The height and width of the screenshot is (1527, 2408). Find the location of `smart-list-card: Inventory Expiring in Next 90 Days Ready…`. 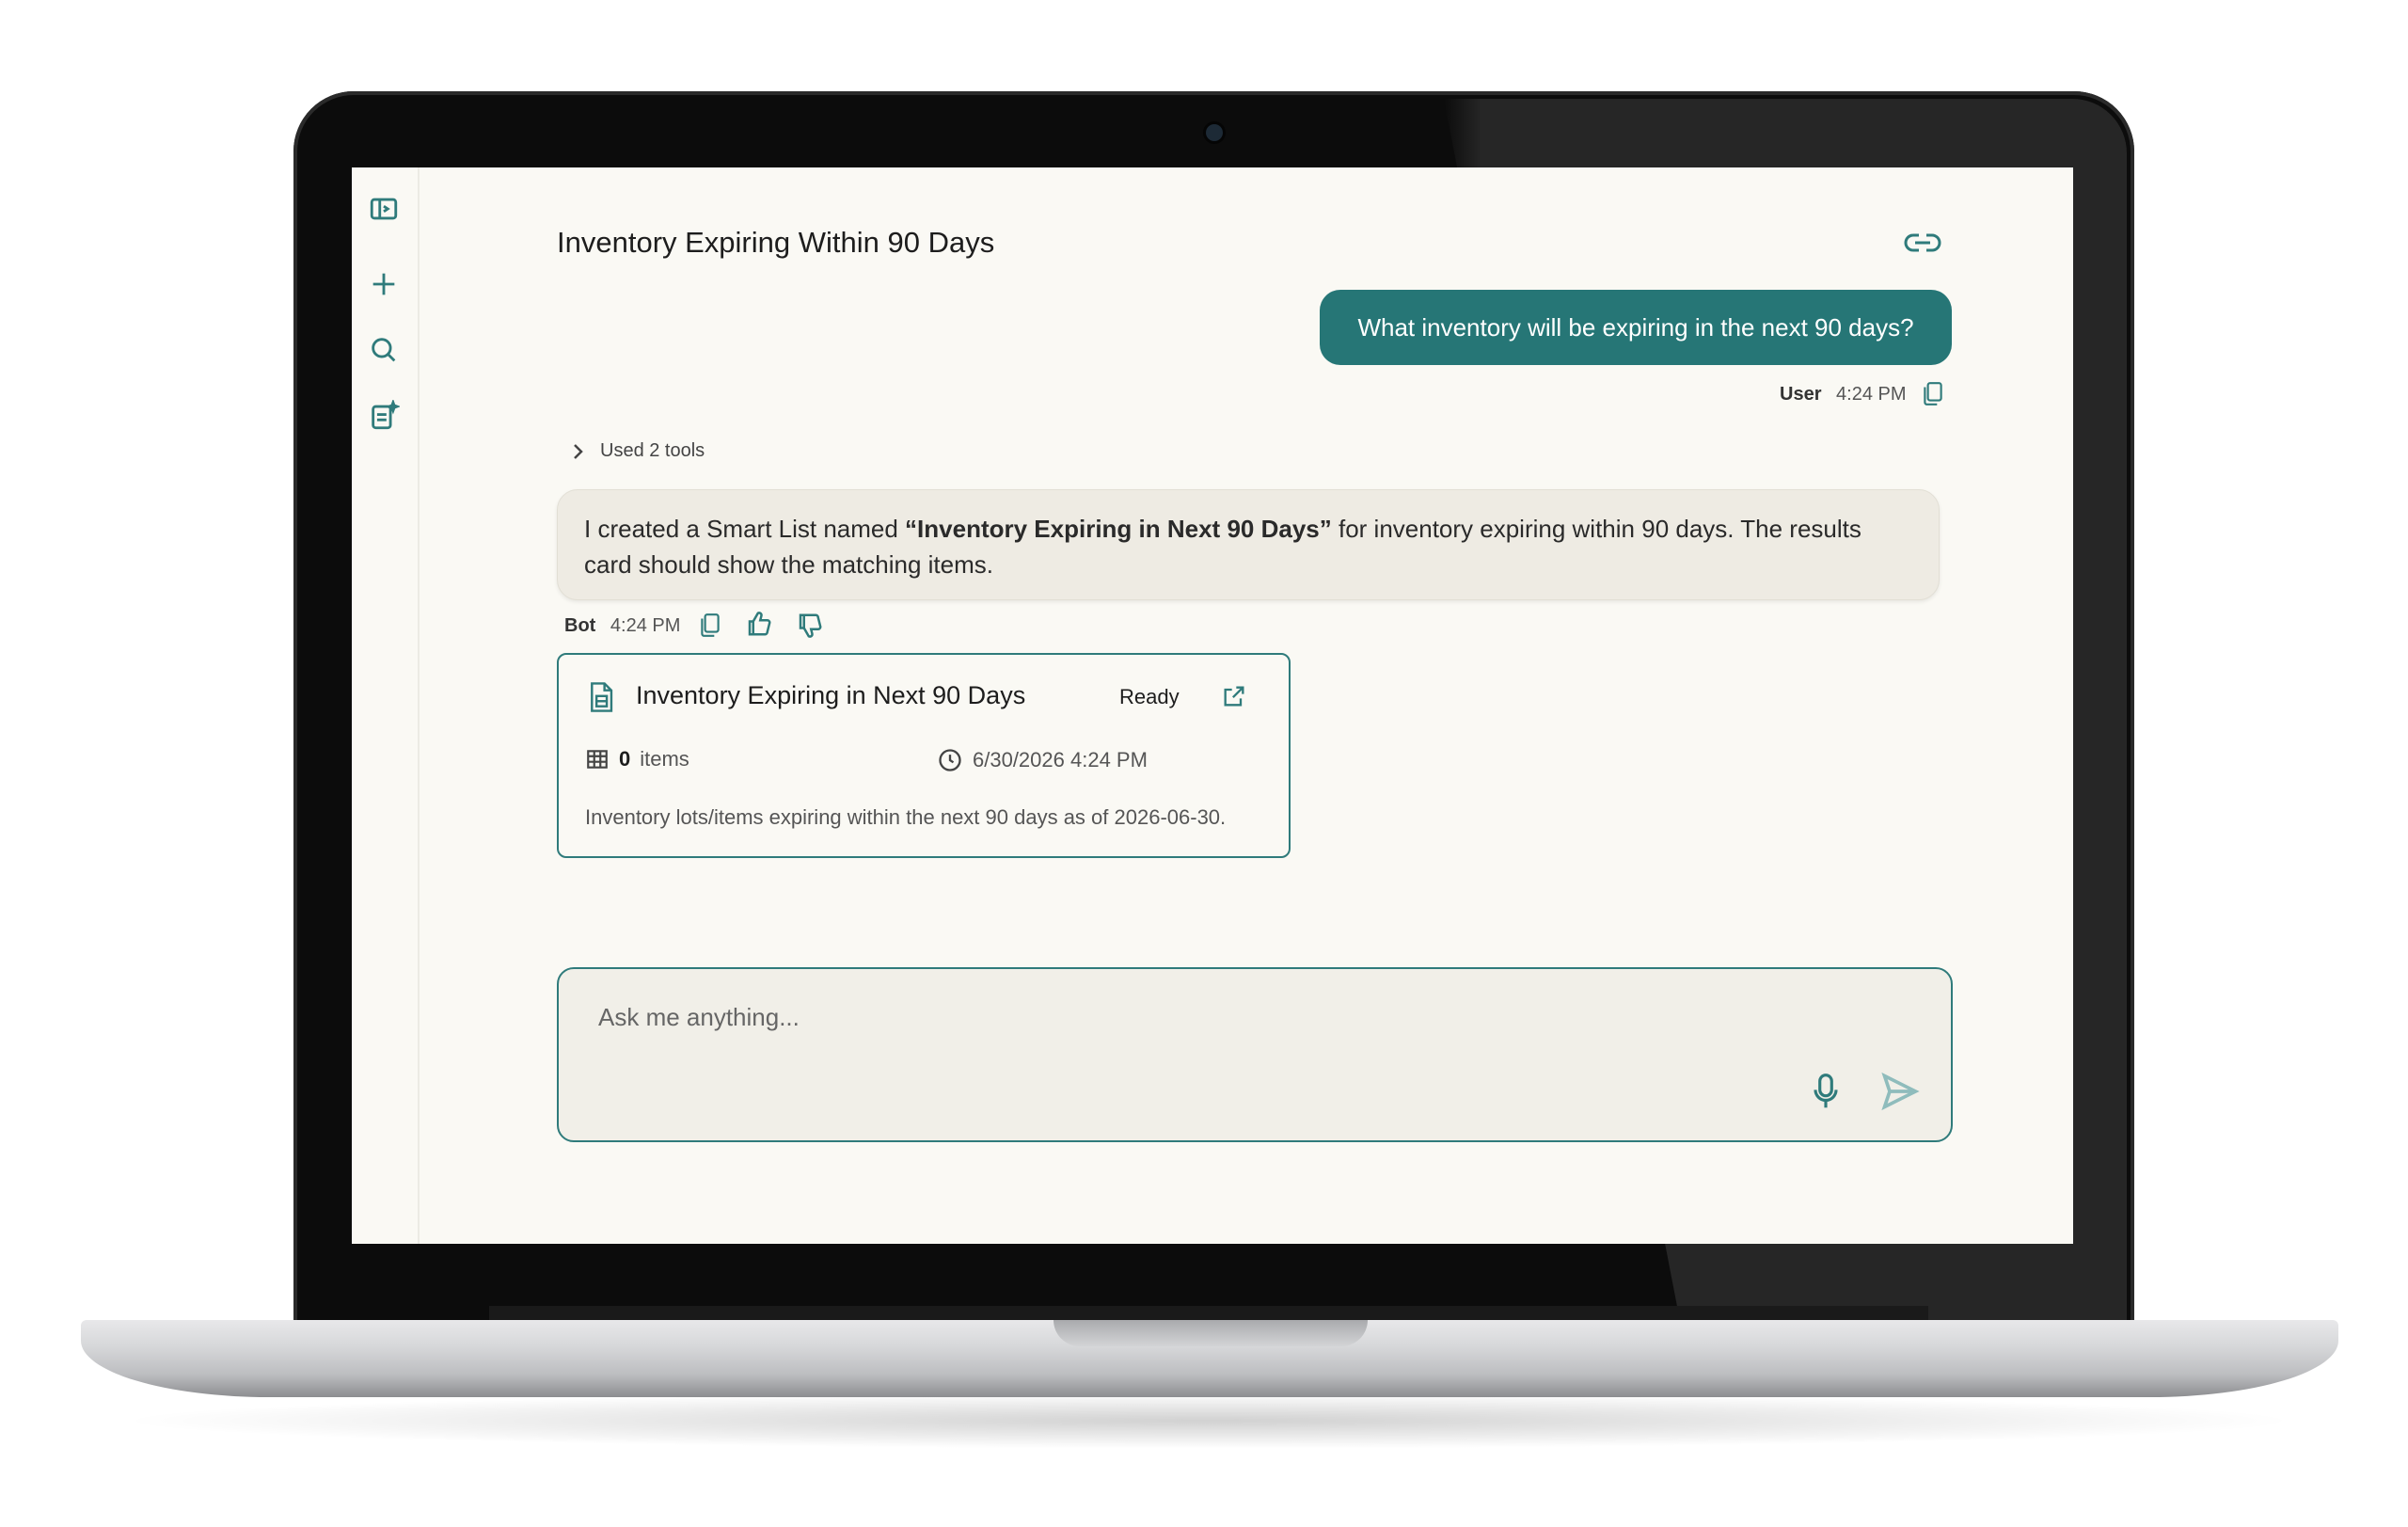

smart-list-card: Inventory Expiring in Next 90 Days Ready… is located at coordinates (924, 755).